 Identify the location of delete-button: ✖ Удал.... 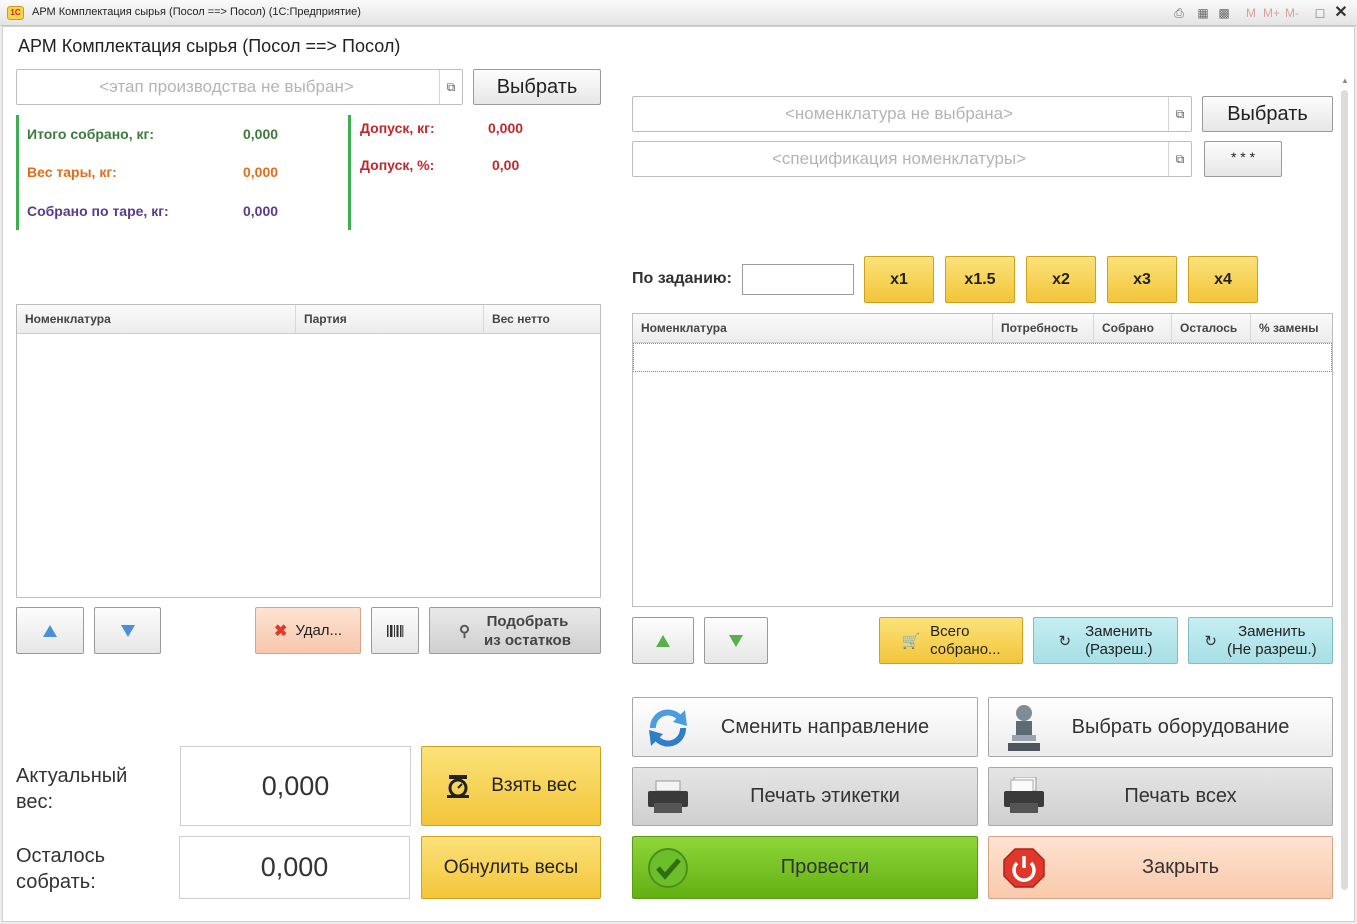
(308, 630).